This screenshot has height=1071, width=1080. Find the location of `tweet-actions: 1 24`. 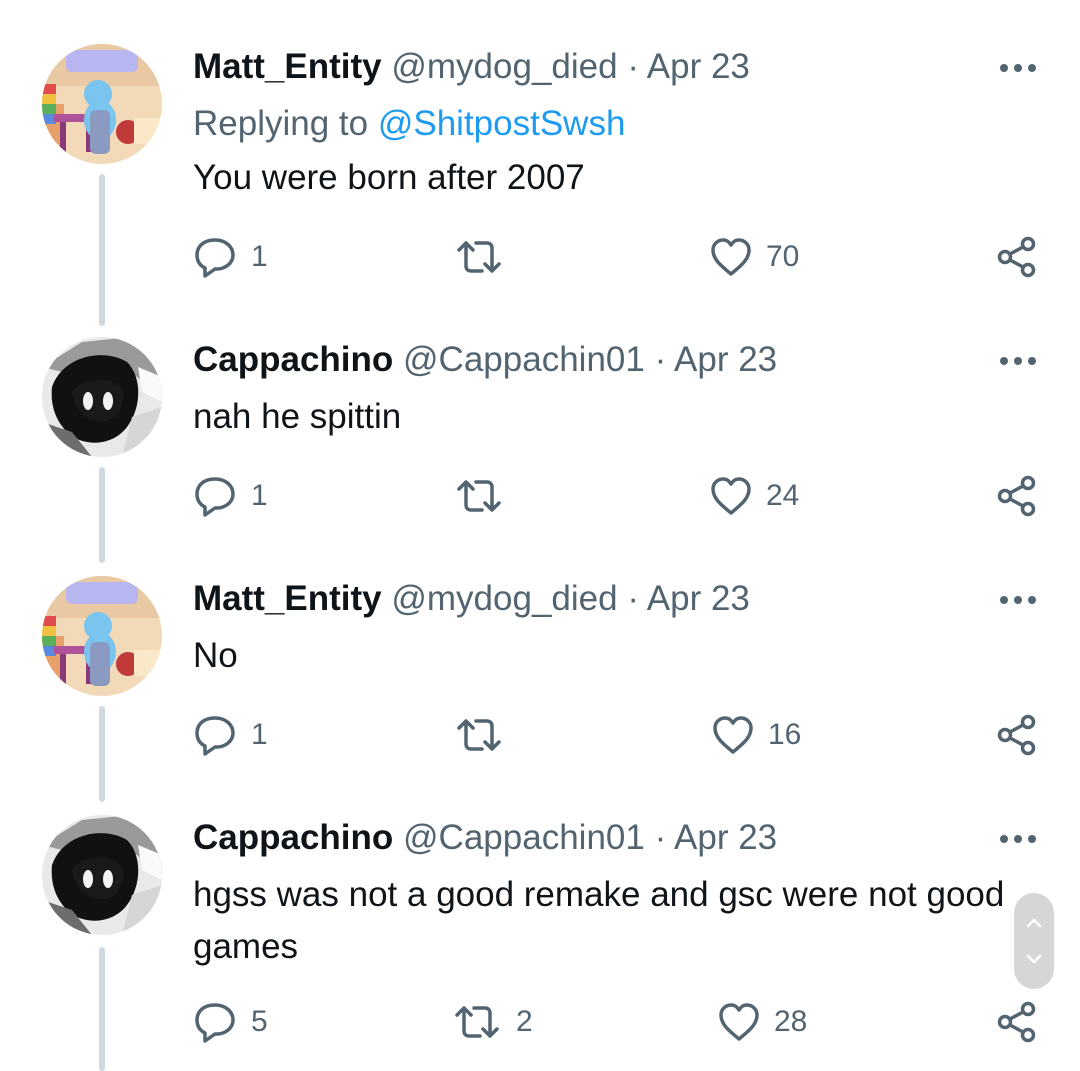

tweet-actions: 1 24 is located at coordinates (540, 496).